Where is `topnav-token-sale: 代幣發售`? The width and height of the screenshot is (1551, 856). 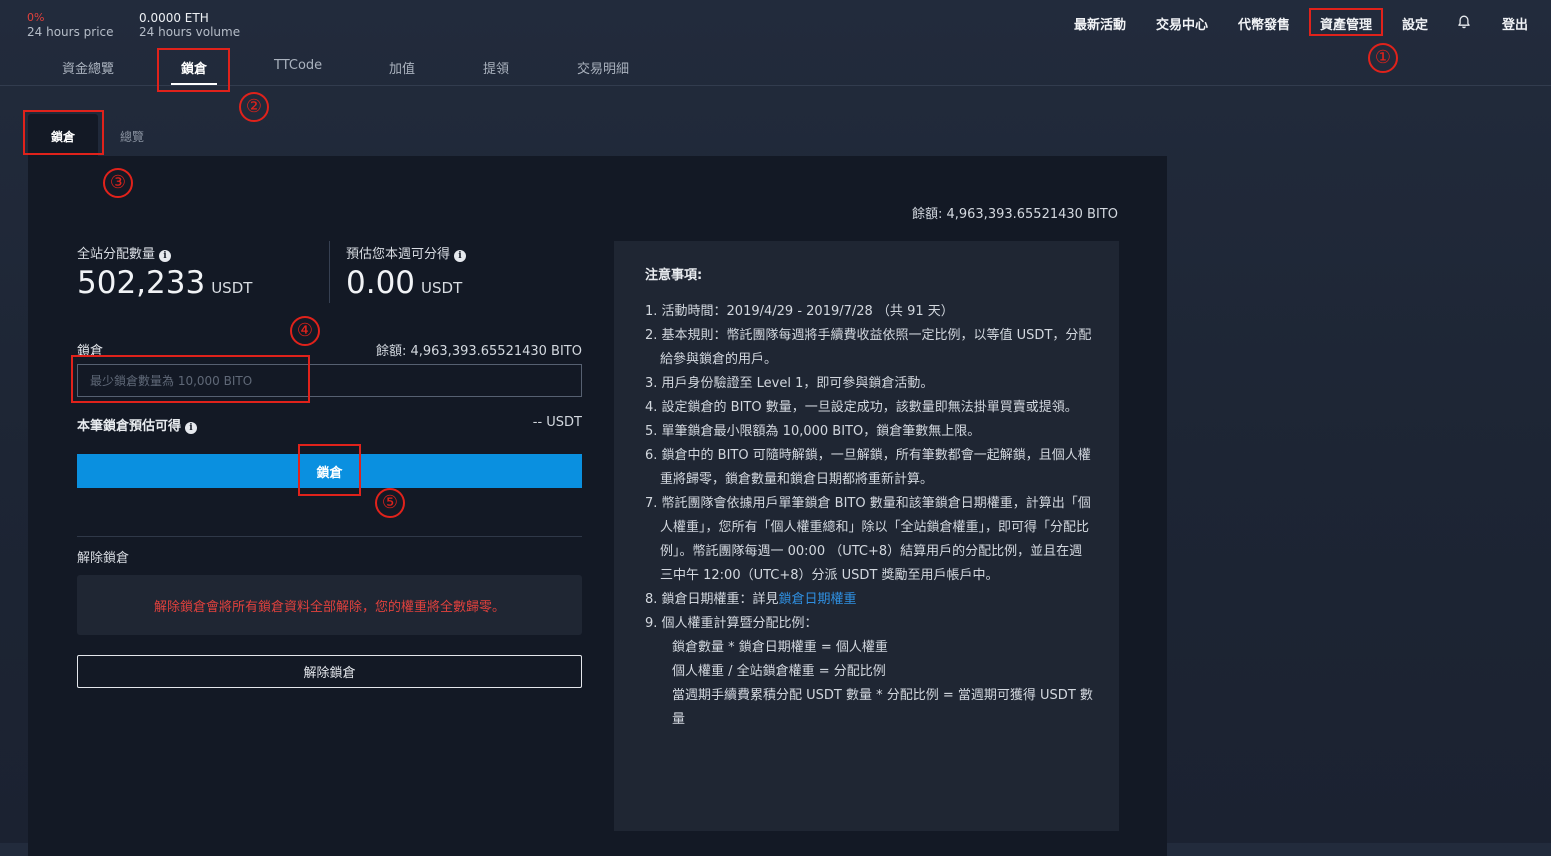
topnav-token-sale: 代幣發售 is located at coordinates (1264, 23).